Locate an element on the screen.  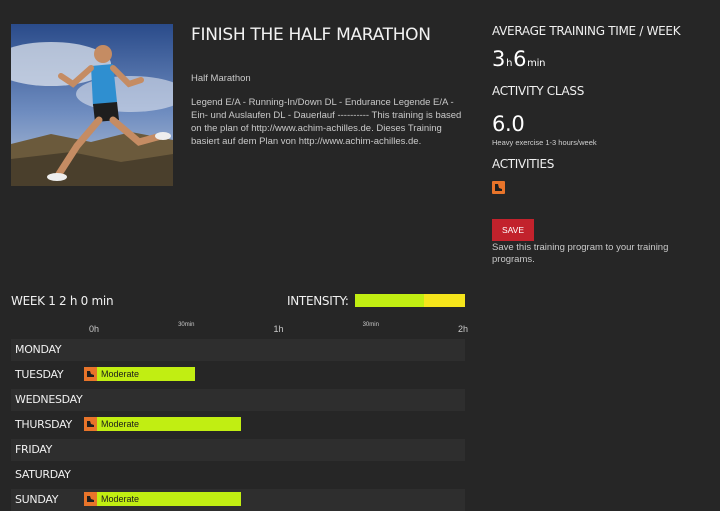
day-row-thursday: THURSDAY Moderate is located at coordinates (238, 425).